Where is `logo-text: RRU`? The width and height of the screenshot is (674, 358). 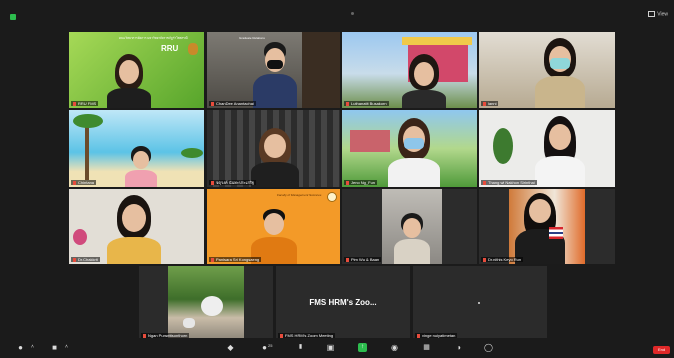 logo-text: RRU is located at coordinates (170, 48).